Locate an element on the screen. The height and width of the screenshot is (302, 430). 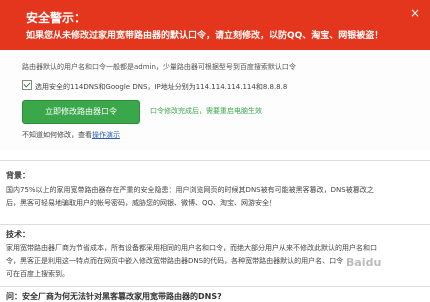
dns-checkbox is located at coordinates (27, 85).